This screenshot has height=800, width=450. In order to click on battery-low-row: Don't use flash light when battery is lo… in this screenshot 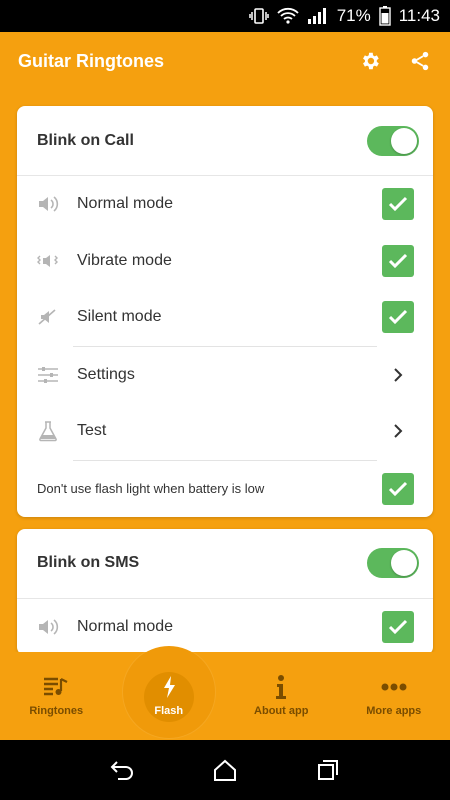, I will do `click(225, 489)`.